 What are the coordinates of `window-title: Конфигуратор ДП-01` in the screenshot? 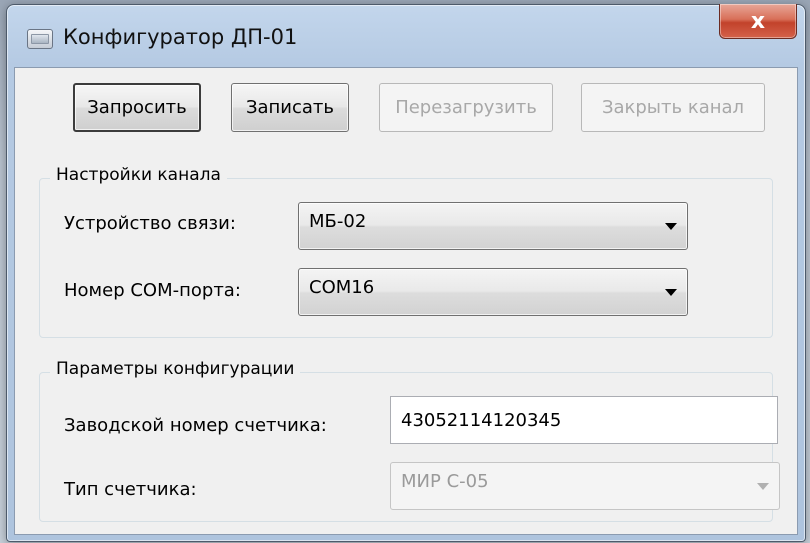 It's located at (180, 37).